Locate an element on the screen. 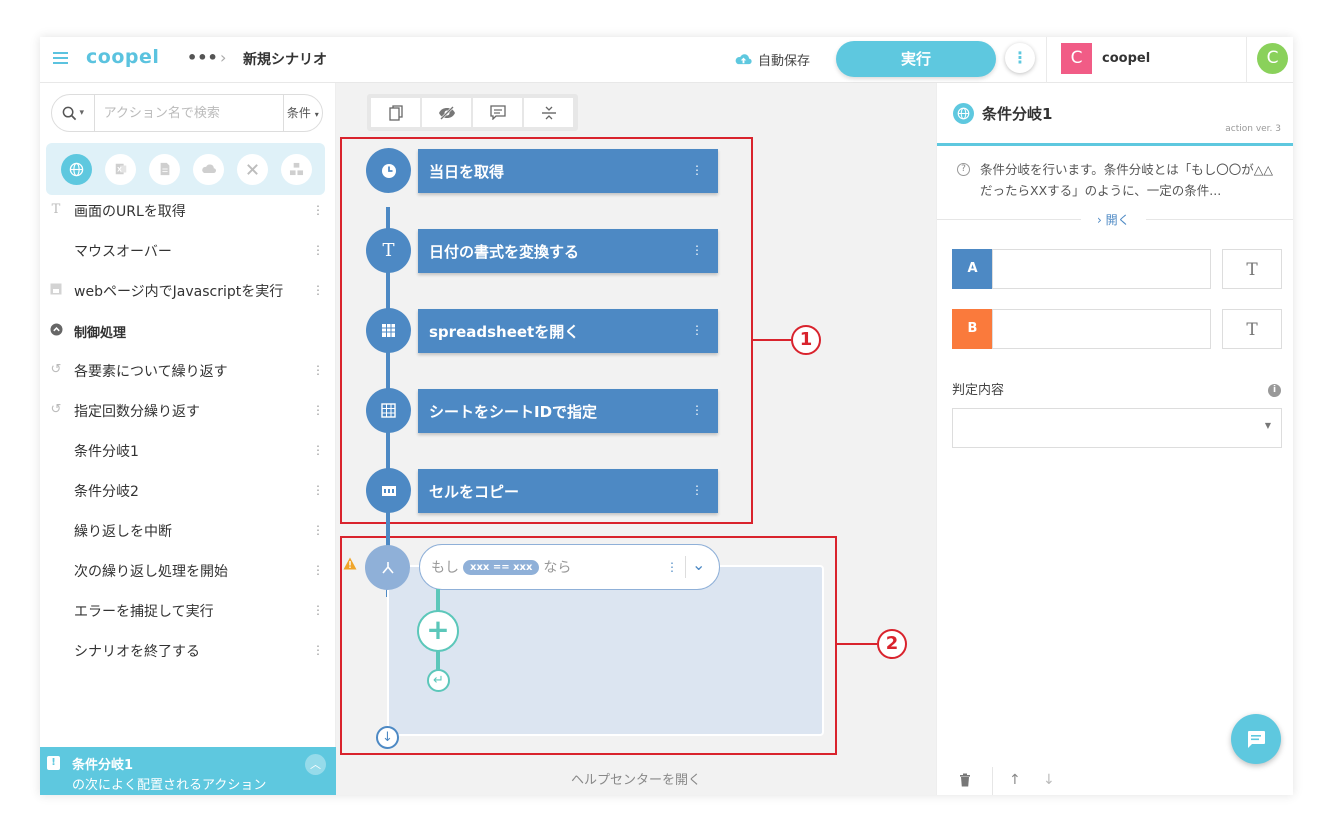 The width and height of the screenshot is (1332, 830). copy-icon is located at coordinates (395, 112).